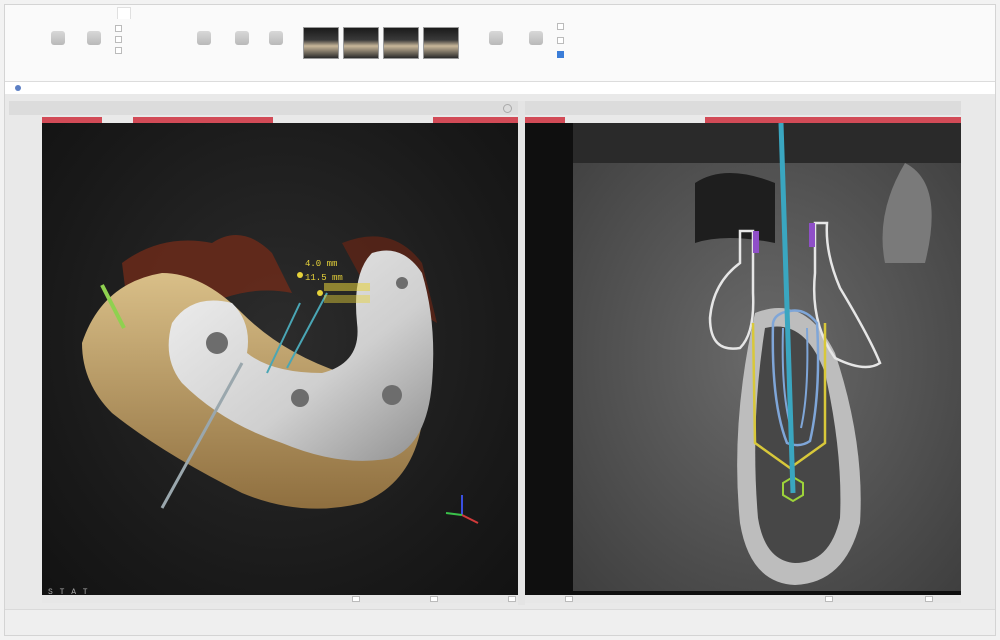  Describe the element at coordinates (18, 88) in the screenshot. I see `info-icon` at that location.